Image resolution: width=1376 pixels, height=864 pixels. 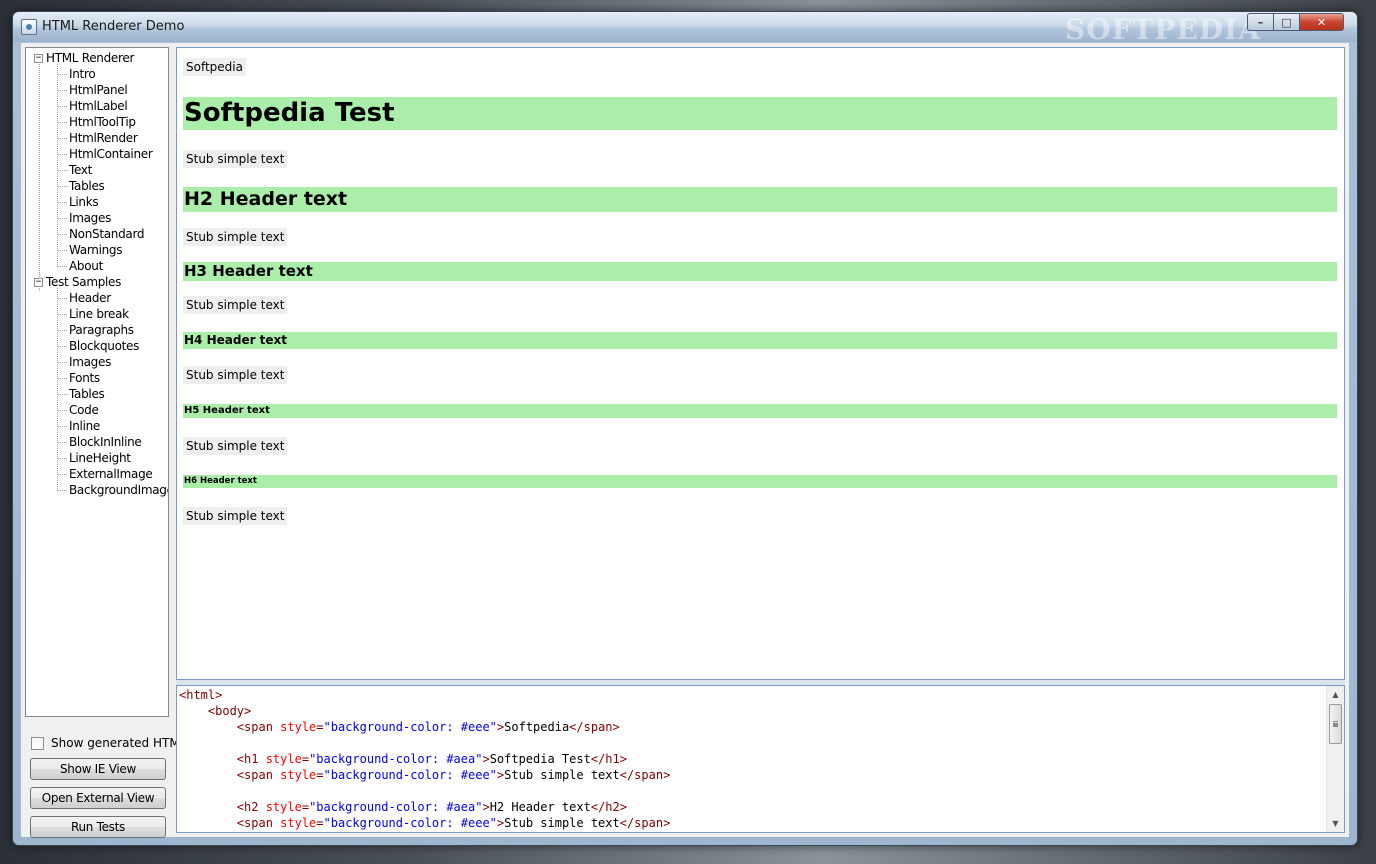 What do you see at coordinates (74, 170) in the screenshot?
I see `tree-item: Text` at bounding box center [74, 170].